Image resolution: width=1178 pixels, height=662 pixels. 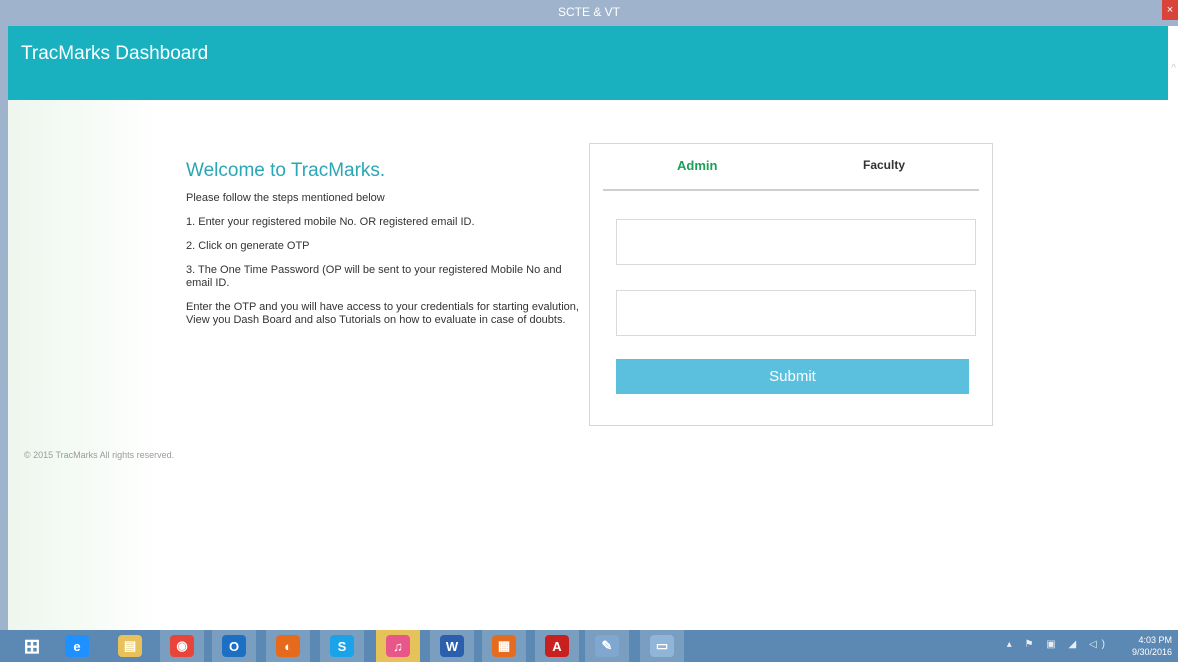 I want to click on notepad-icon: ▭, so click(x=662, y=646).